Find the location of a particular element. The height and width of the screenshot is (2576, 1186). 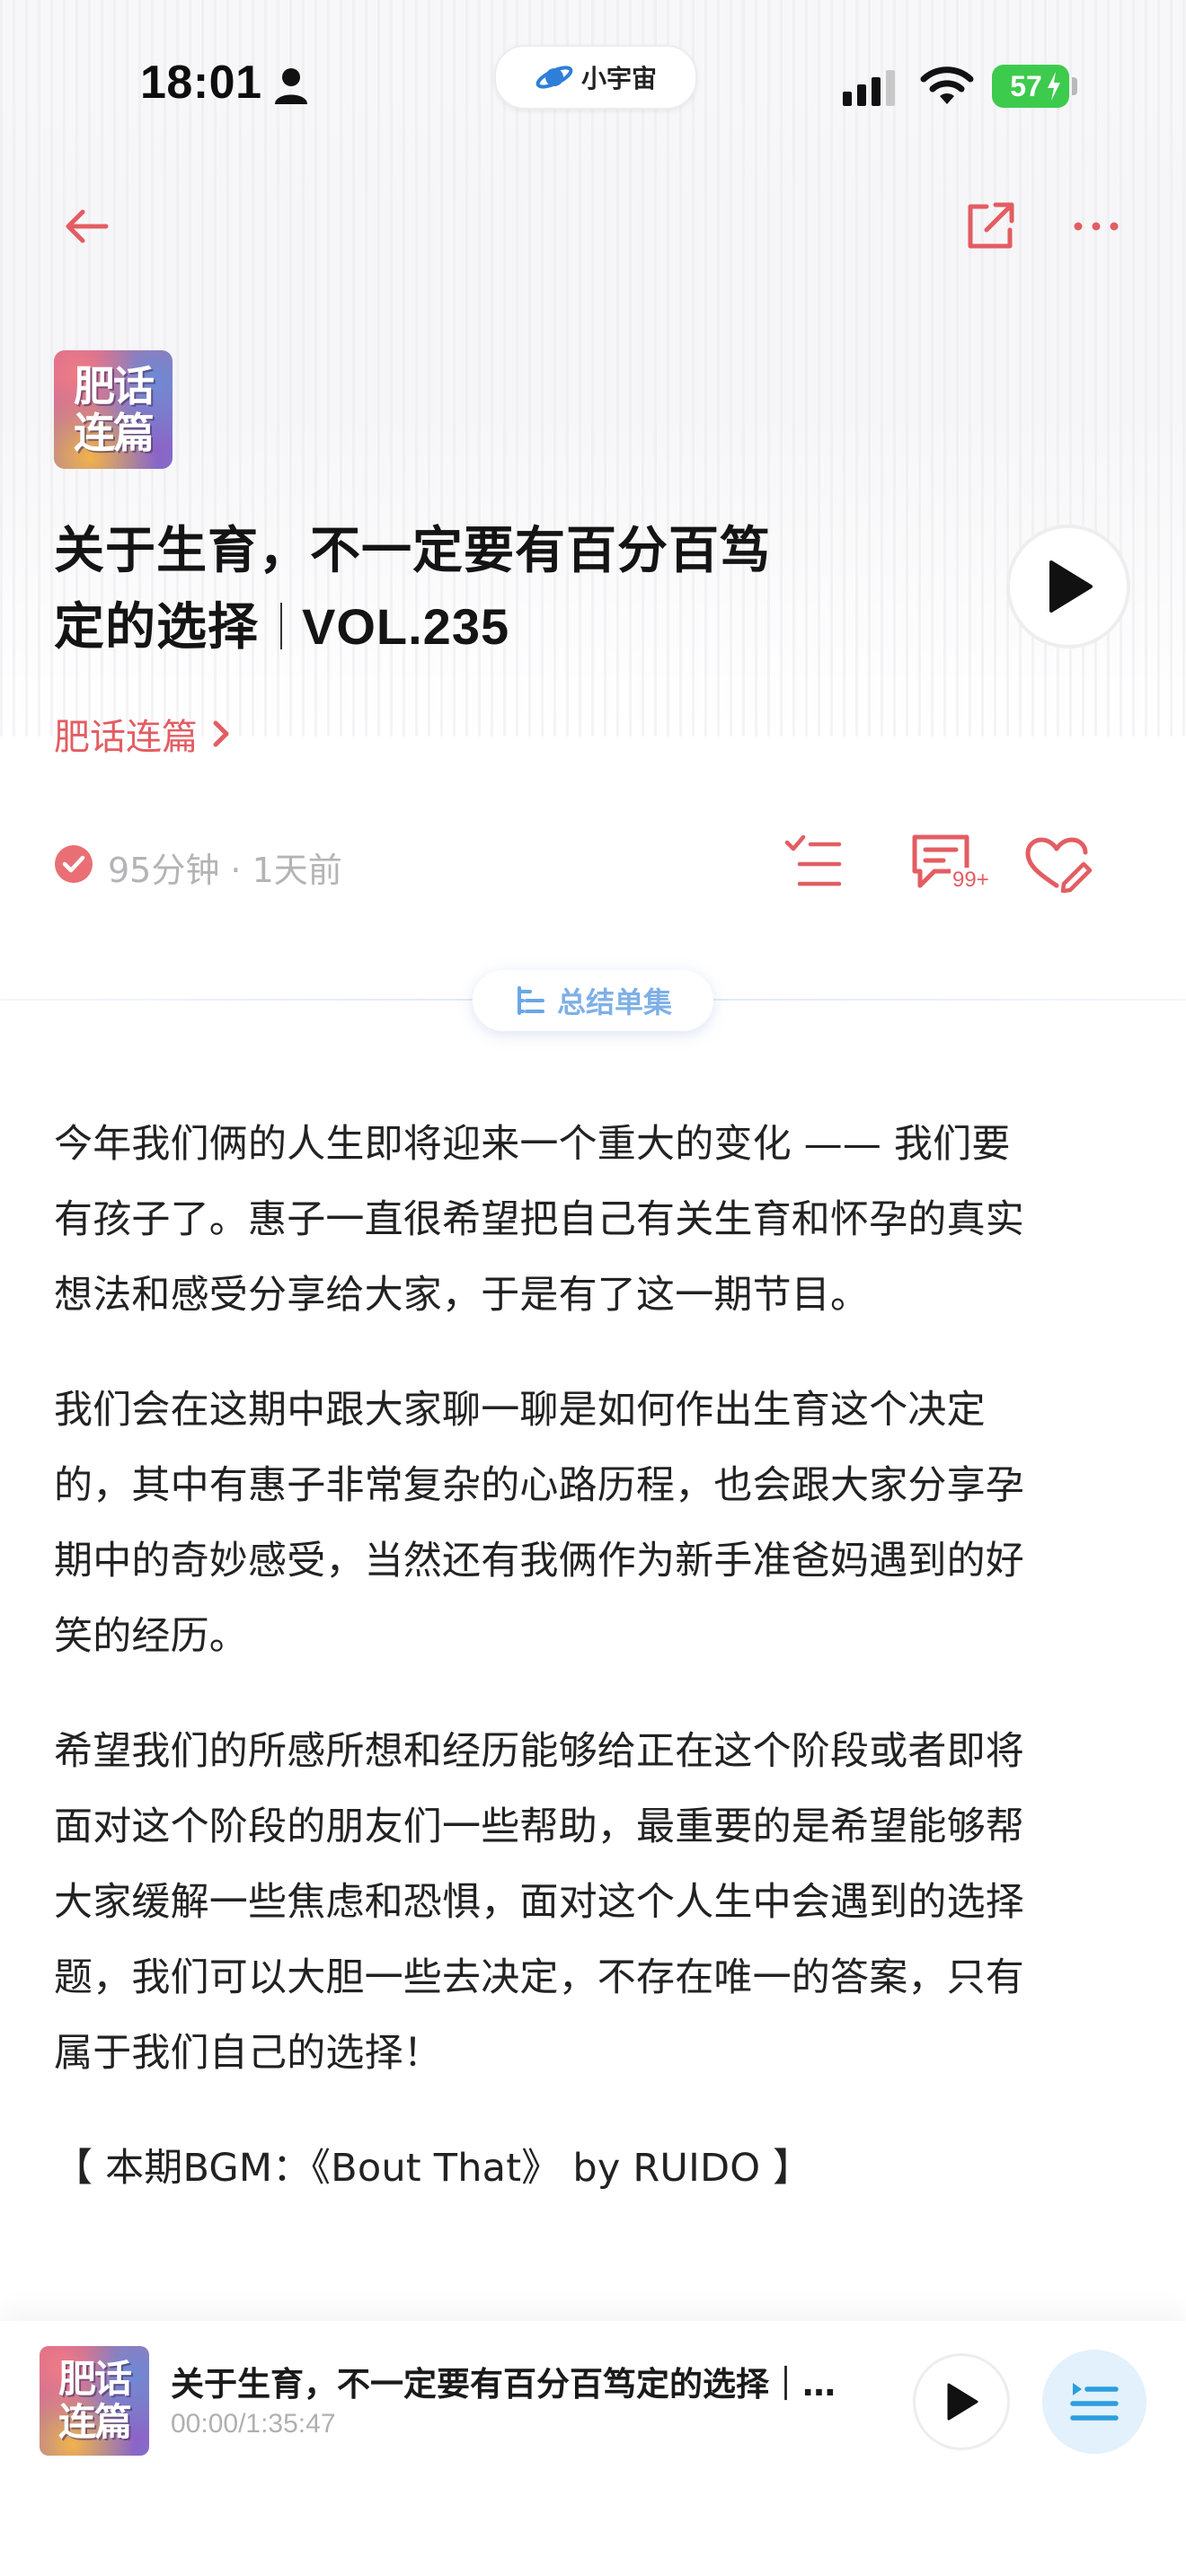

mini-player-cover: 肥话 连篇 is located at coordinates (94, 2401).